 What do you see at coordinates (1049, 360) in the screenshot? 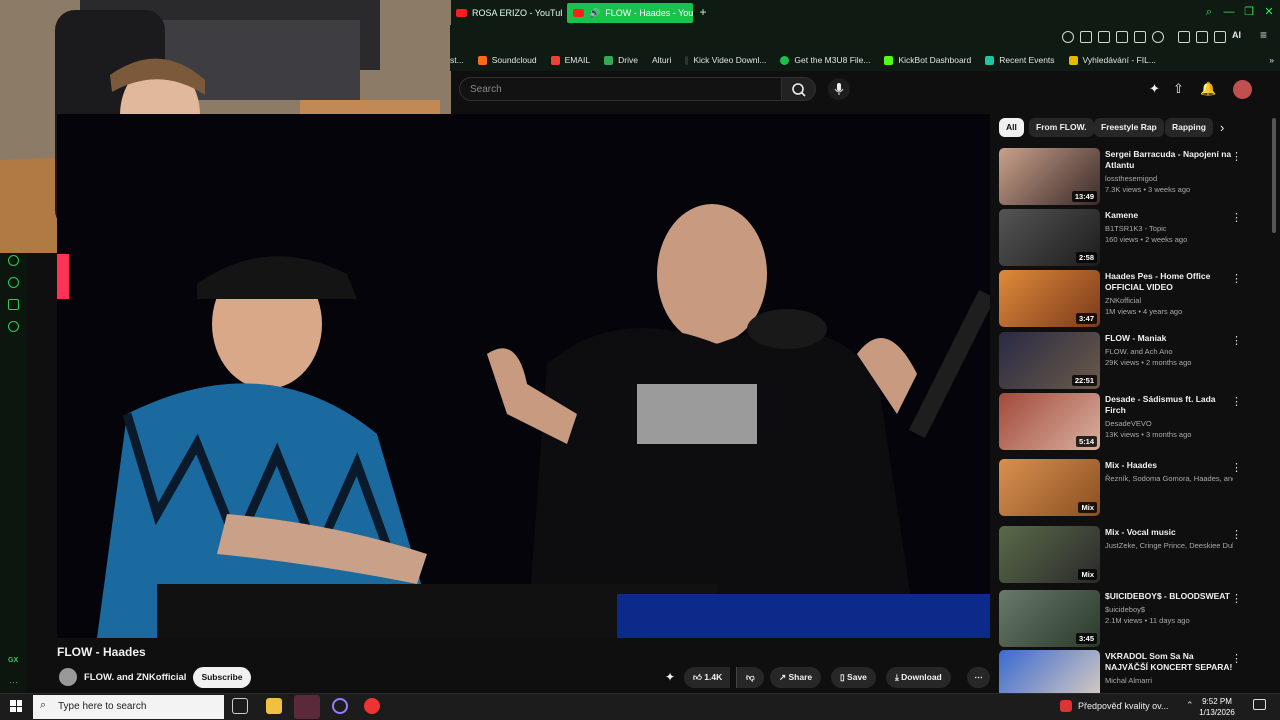
I see `video-thumbnail: 22:51` at bounding box center [1049, 360].